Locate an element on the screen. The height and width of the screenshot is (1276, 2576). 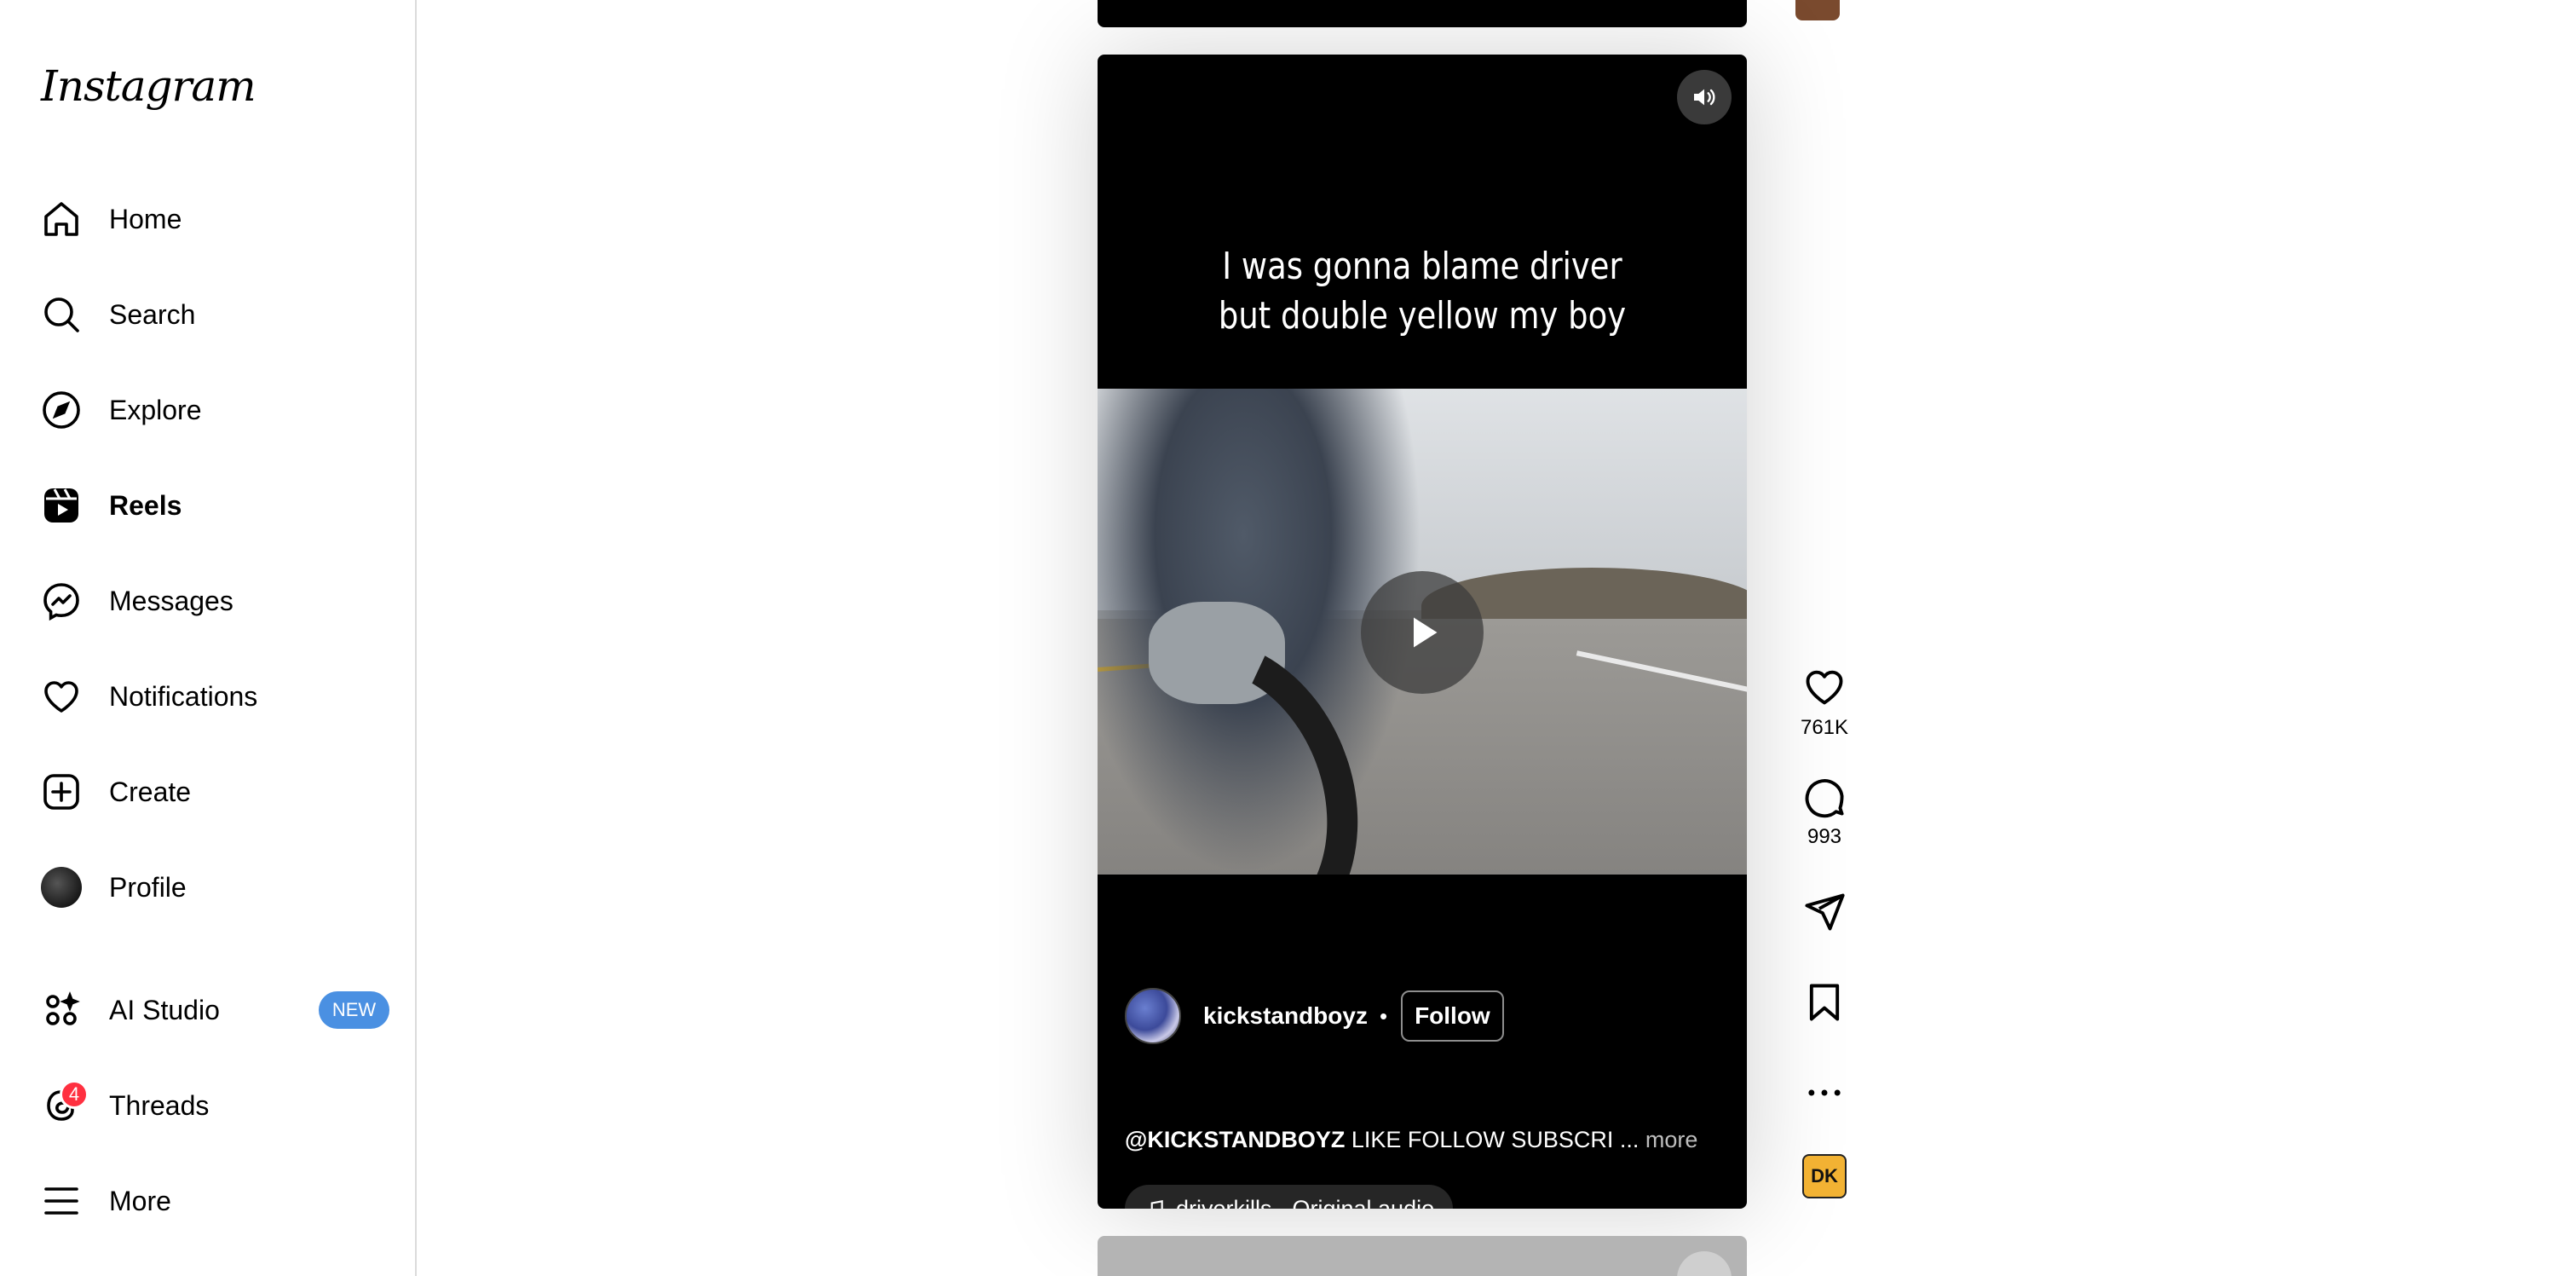
music-note-icon is located at coordinates (1156, 1204).